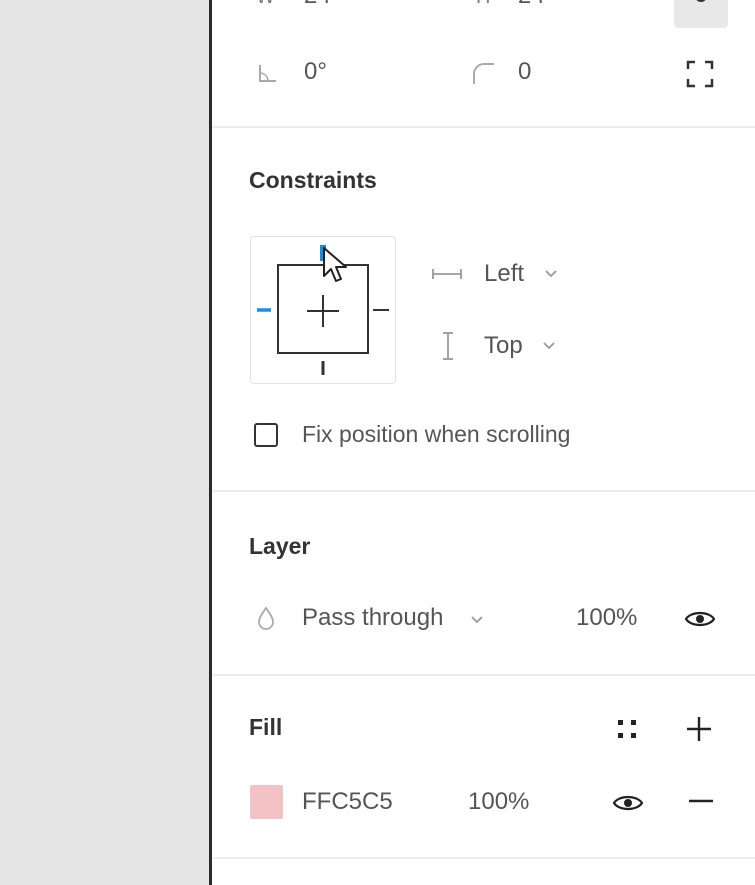 The width and height of the screenshot is (755, 885). Describe the element at coordinates (315, 71) in the screenshot. I see `rotation-value: 0°` at that location.